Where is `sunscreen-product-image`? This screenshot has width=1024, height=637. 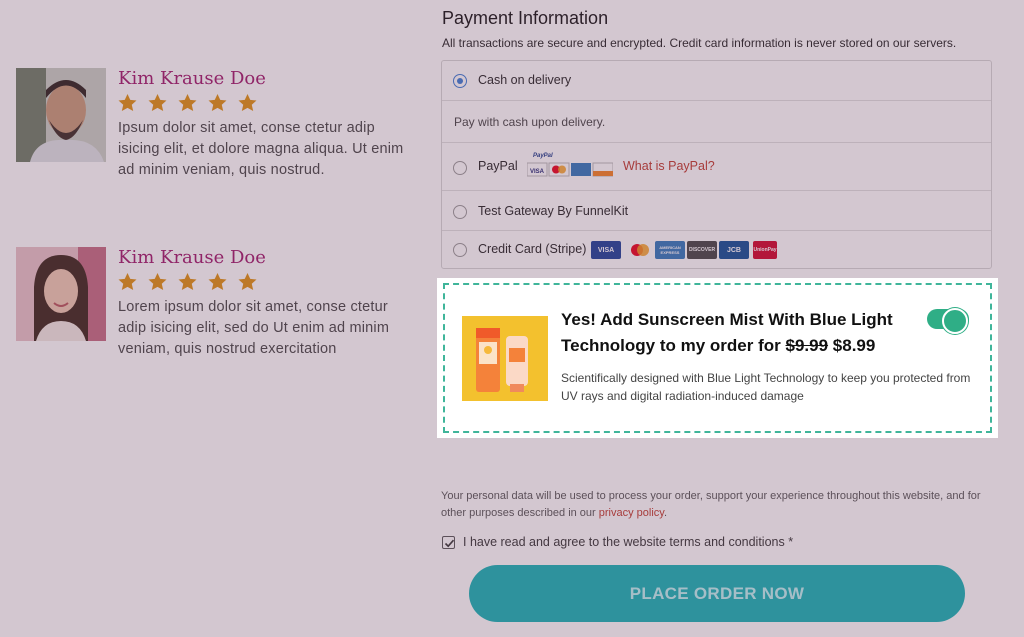
sunscreen-product-image is located at coordinates (505, 358).